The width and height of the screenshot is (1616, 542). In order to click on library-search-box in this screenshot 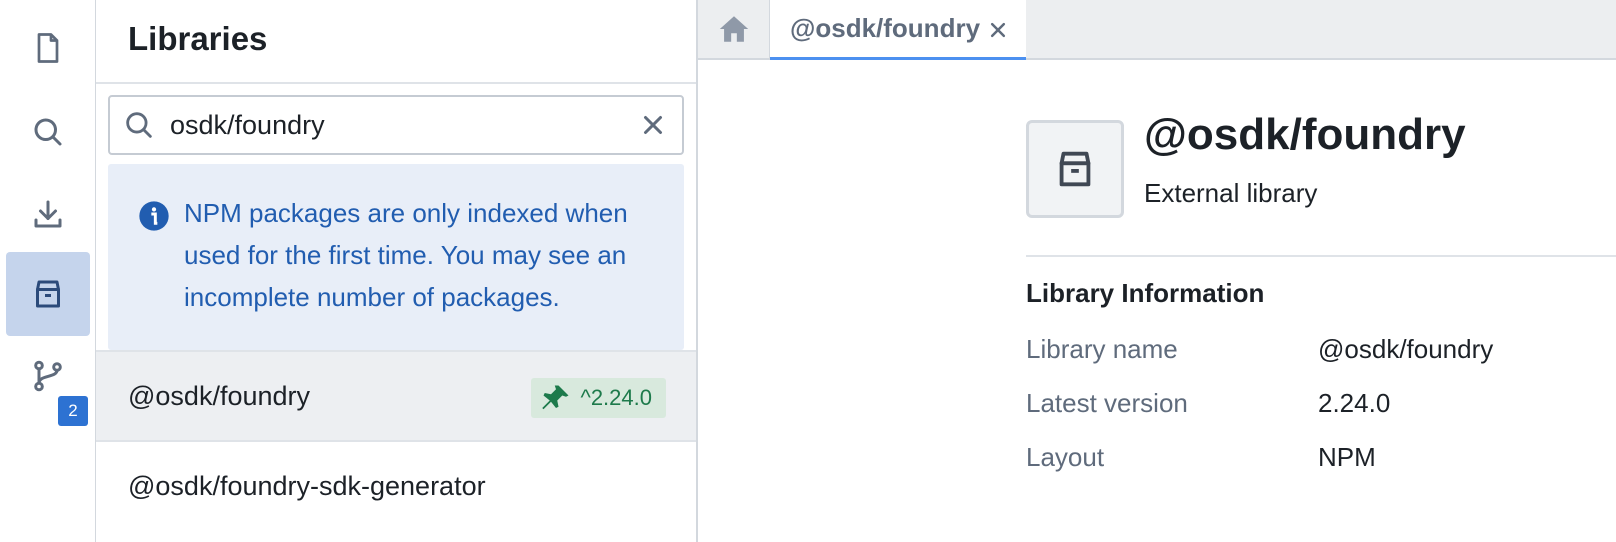, I will do `click(396, 125)`.